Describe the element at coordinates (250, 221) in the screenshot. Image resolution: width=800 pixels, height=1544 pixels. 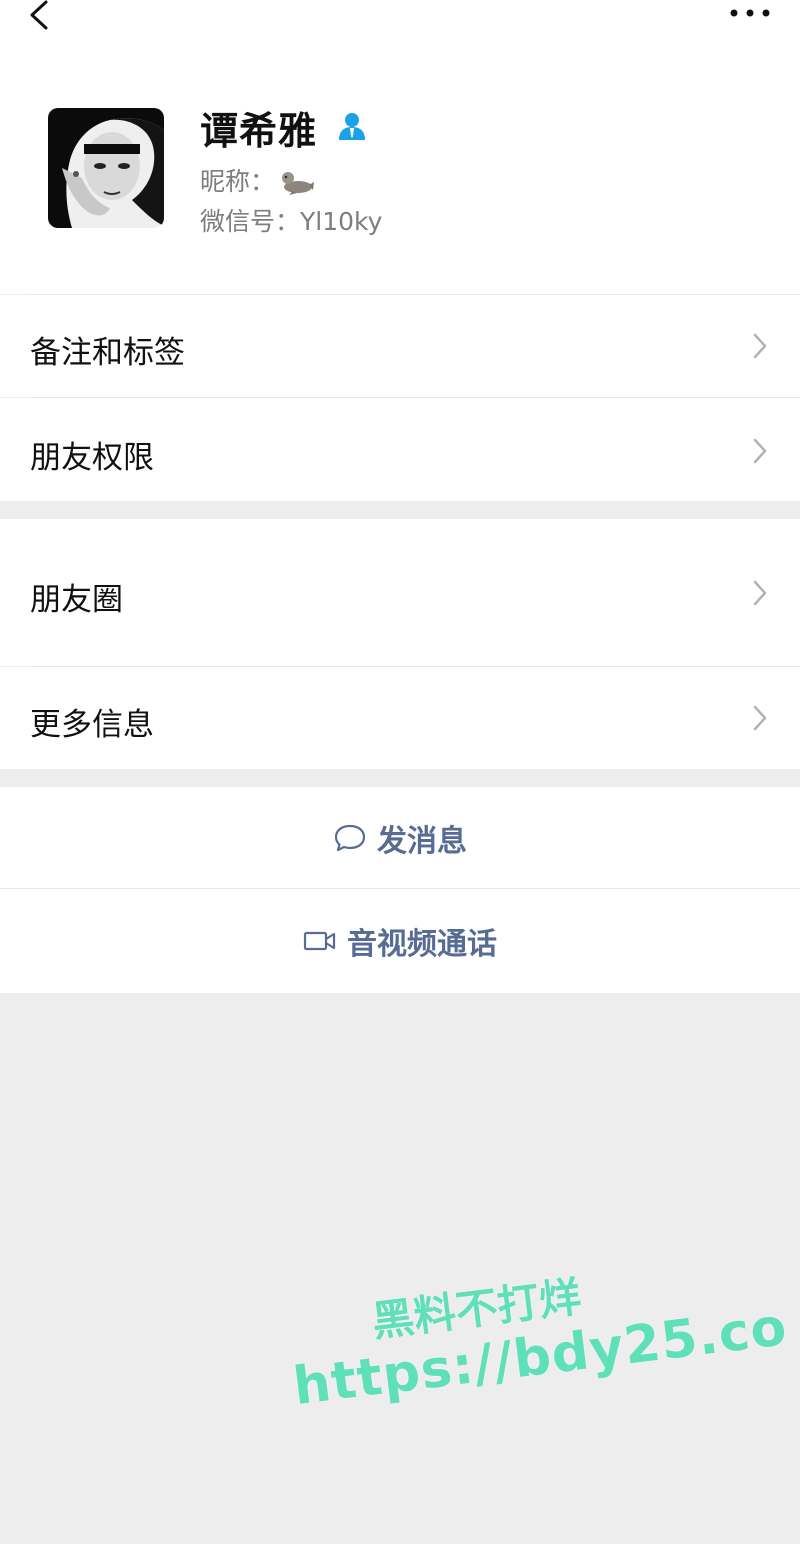
I see `wechat-id-label: 微信号：` at that location.